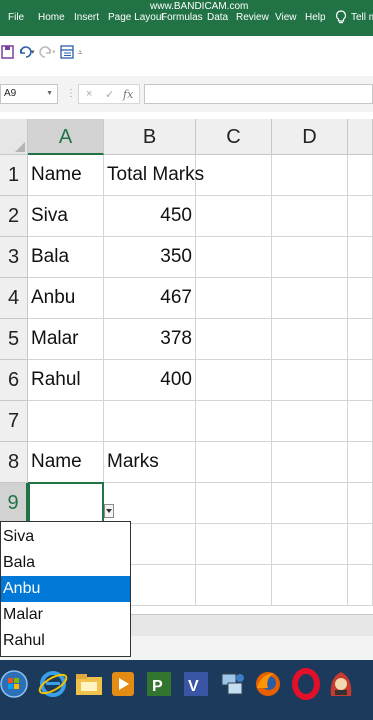  Describe the element at coordinates (234, 462) in the screenshot. I see `cell-c8` at that location.